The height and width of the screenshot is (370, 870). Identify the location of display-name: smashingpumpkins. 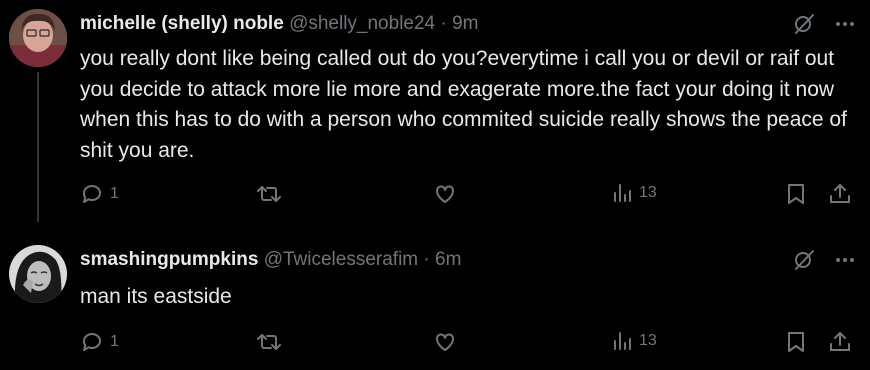
(169, 259).